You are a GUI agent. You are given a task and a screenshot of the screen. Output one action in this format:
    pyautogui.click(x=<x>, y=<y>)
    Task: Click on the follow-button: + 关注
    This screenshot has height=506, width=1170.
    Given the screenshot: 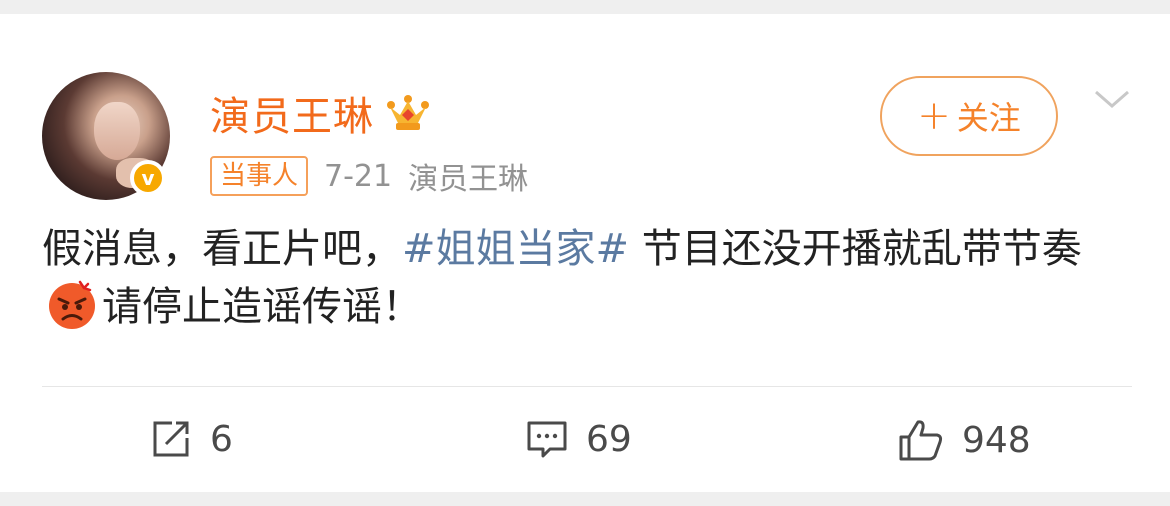 What is the action you would take?
    pyautogui.click(x=969, y=116)
    